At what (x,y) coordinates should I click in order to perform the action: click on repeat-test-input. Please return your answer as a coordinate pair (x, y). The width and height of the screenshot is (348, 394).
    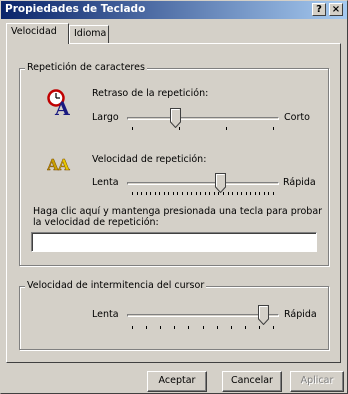
    Looking at the image, I should click on (174, 242).